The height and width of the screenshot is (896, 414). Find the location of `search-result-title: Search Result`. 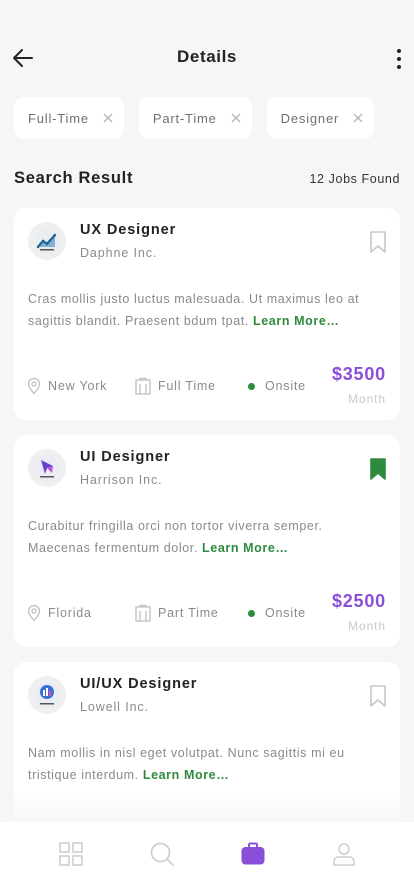

search-result-title: Search Result is located at coordinates (74, 178).